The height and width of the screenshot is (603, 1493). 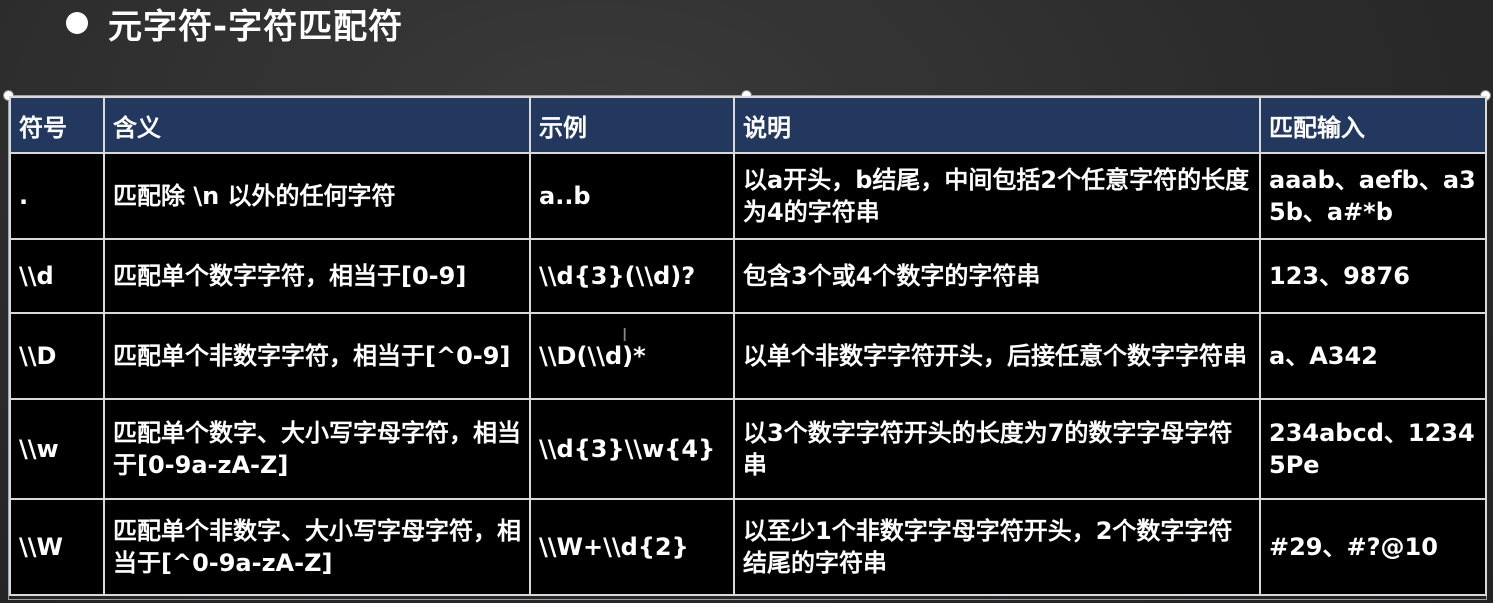 I want to click on header-symbol: 符号, so click(x=57, y=125).